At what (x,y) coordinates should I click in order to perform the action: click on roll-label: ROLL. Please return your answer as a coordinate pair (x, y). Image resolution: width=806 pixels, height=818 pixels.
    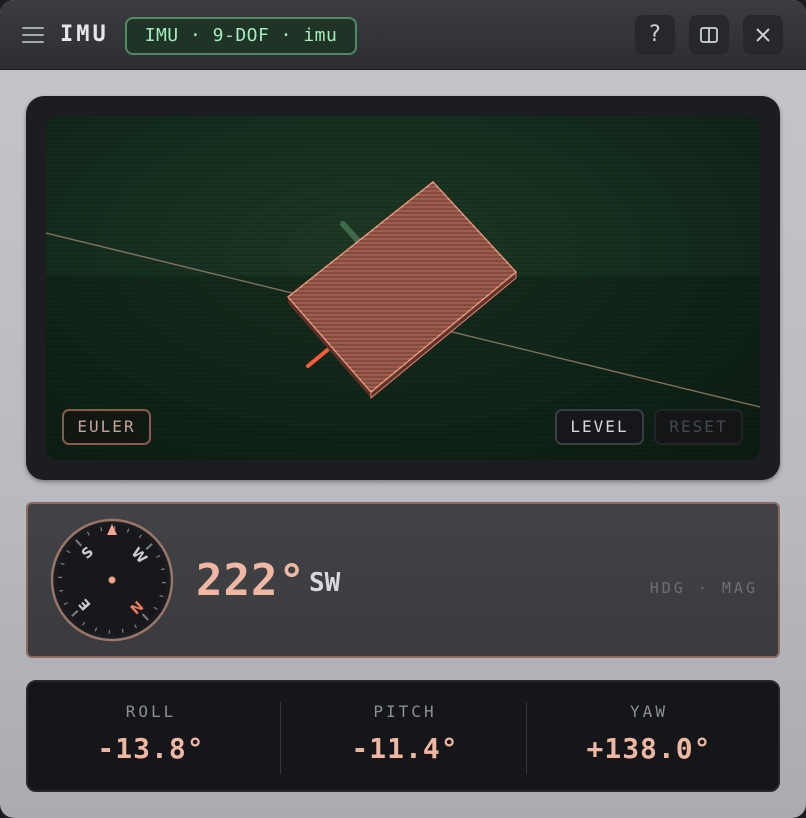
    Looking at the image, I should click on (151, 711).